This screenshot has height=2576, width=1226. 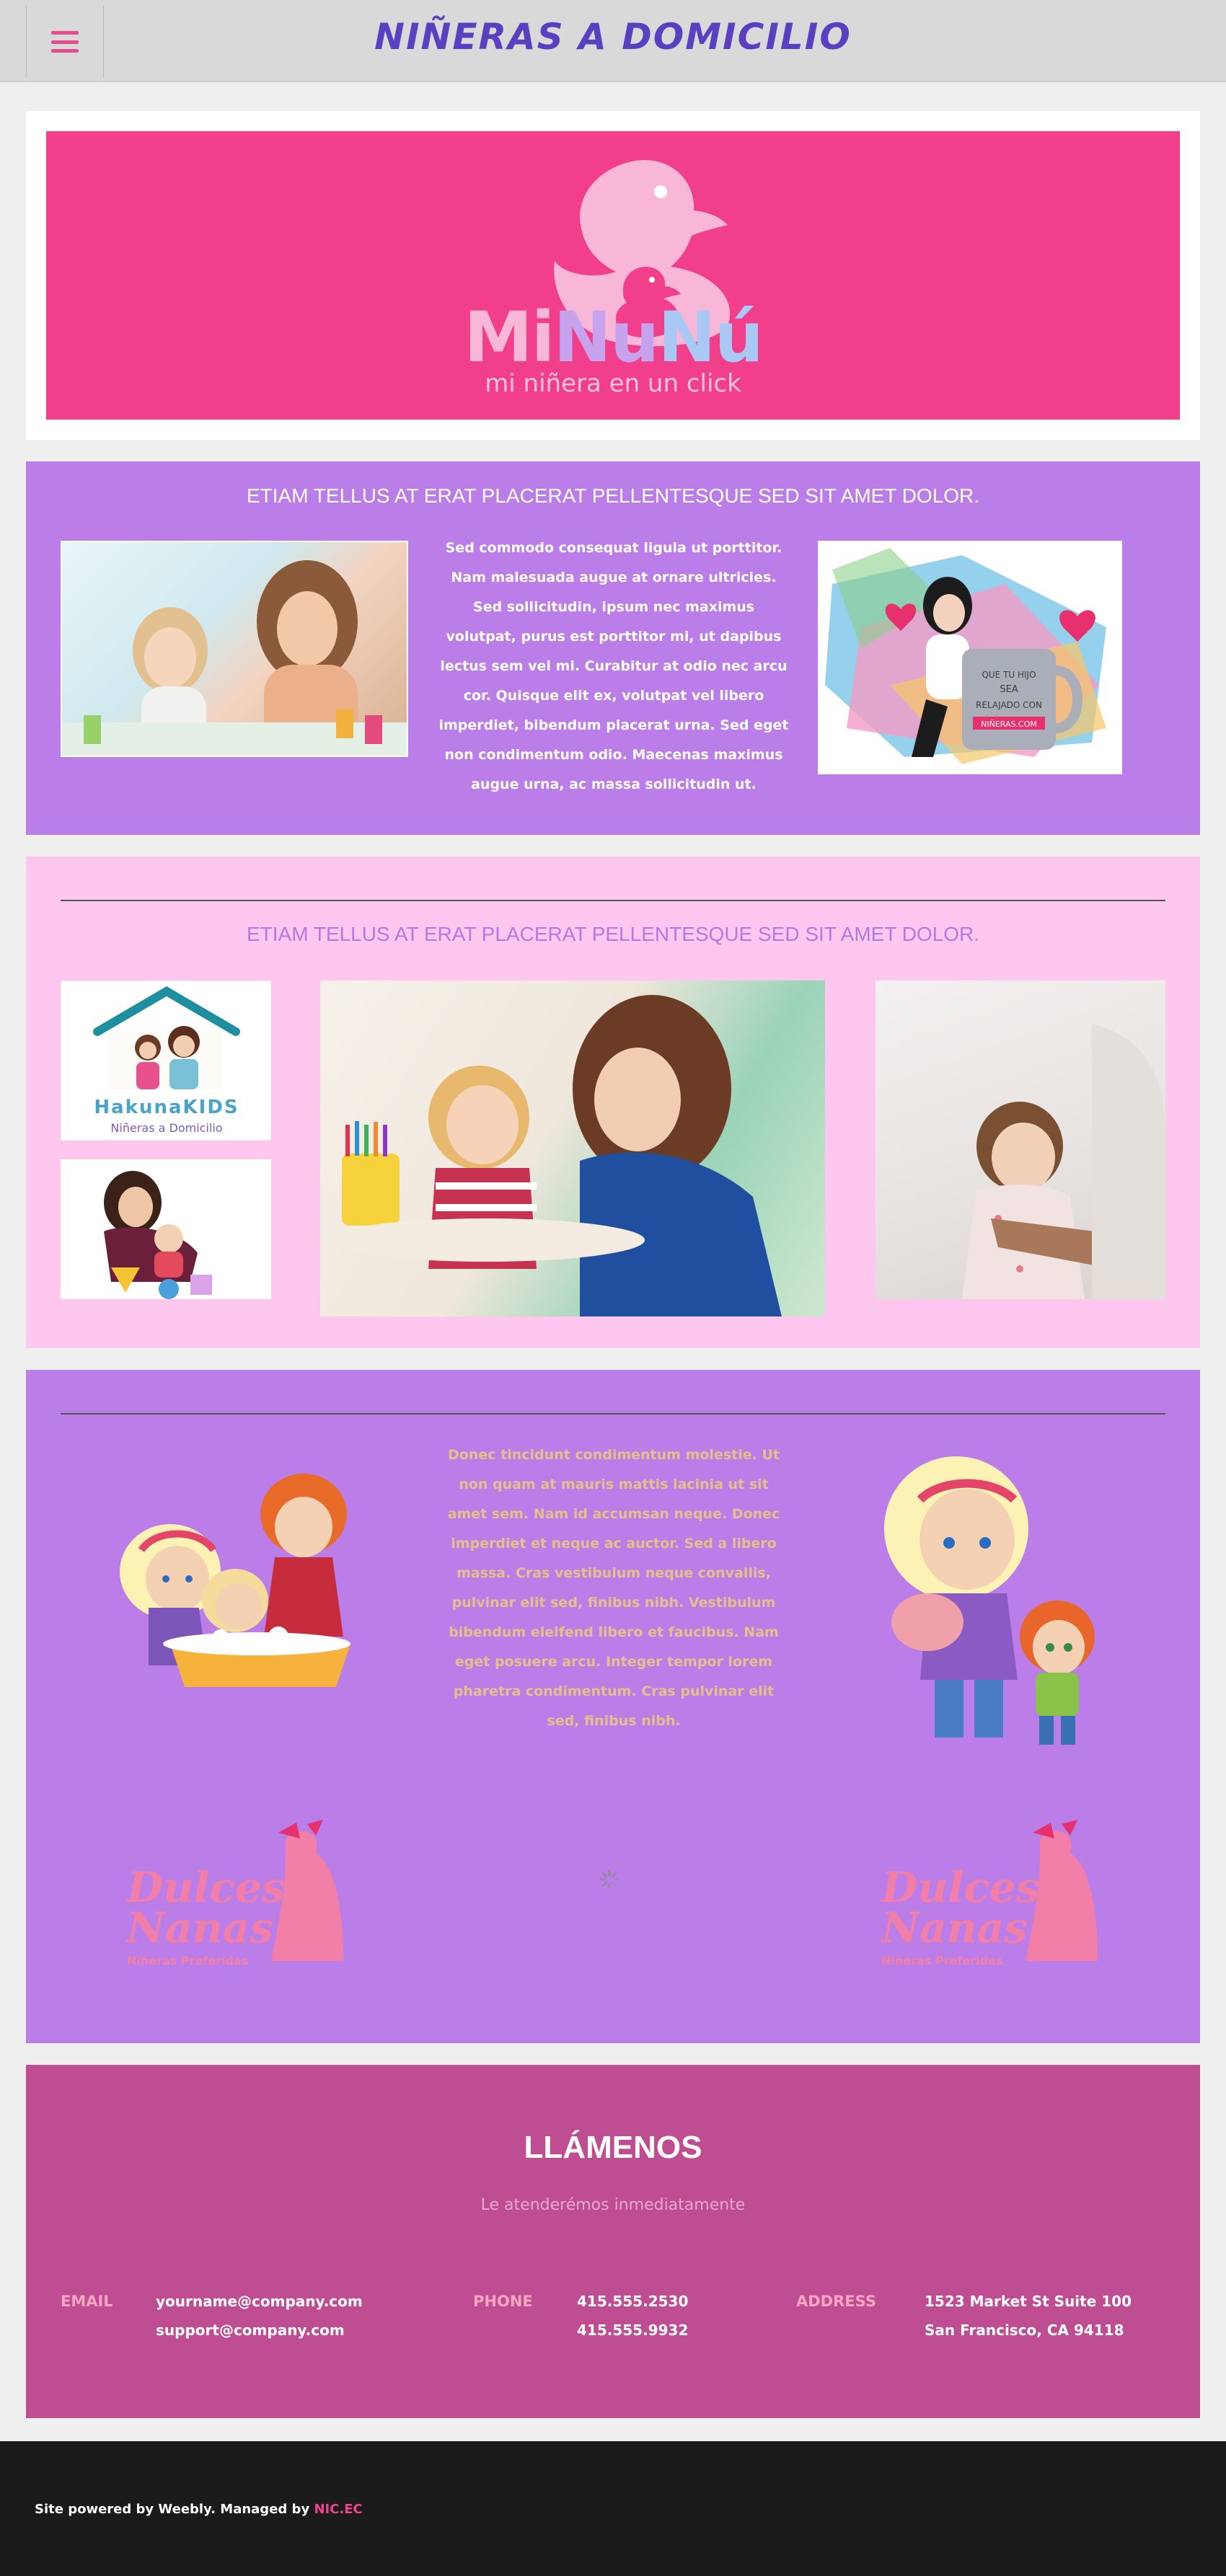 What do you see at coordinates (235, 1580) in the screenshot?
I see `nanny-bathing-children-illustration` at bounding box center [235, 1580].